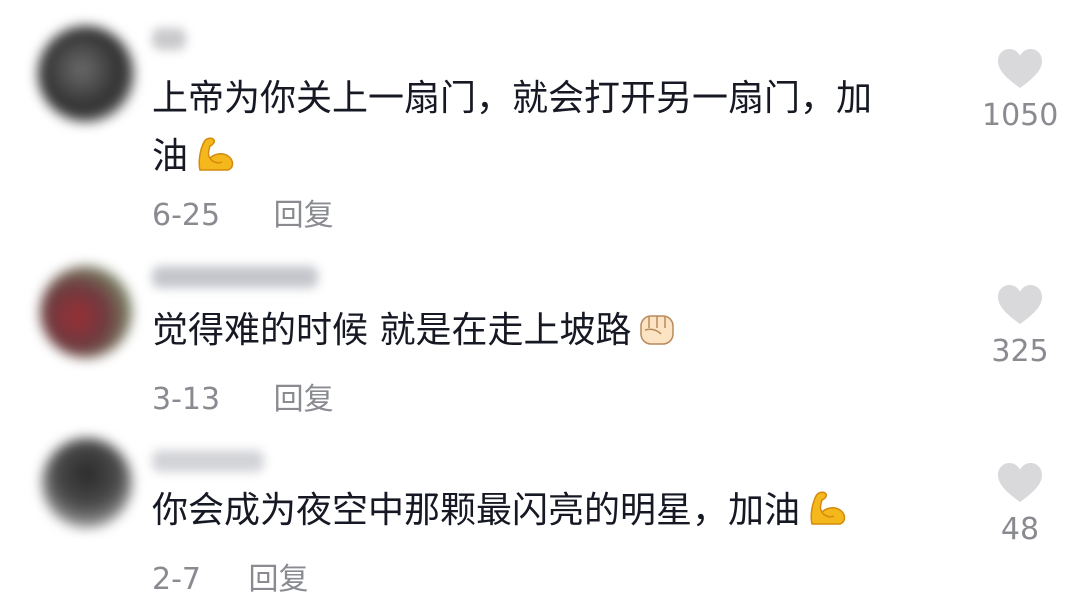 This screenshot has height=609, width=1080. What do you see at coordinates (230, 576) in the screenshot?
I see `comment-meta: 2-7 回复` at bounding box center [230, 576].